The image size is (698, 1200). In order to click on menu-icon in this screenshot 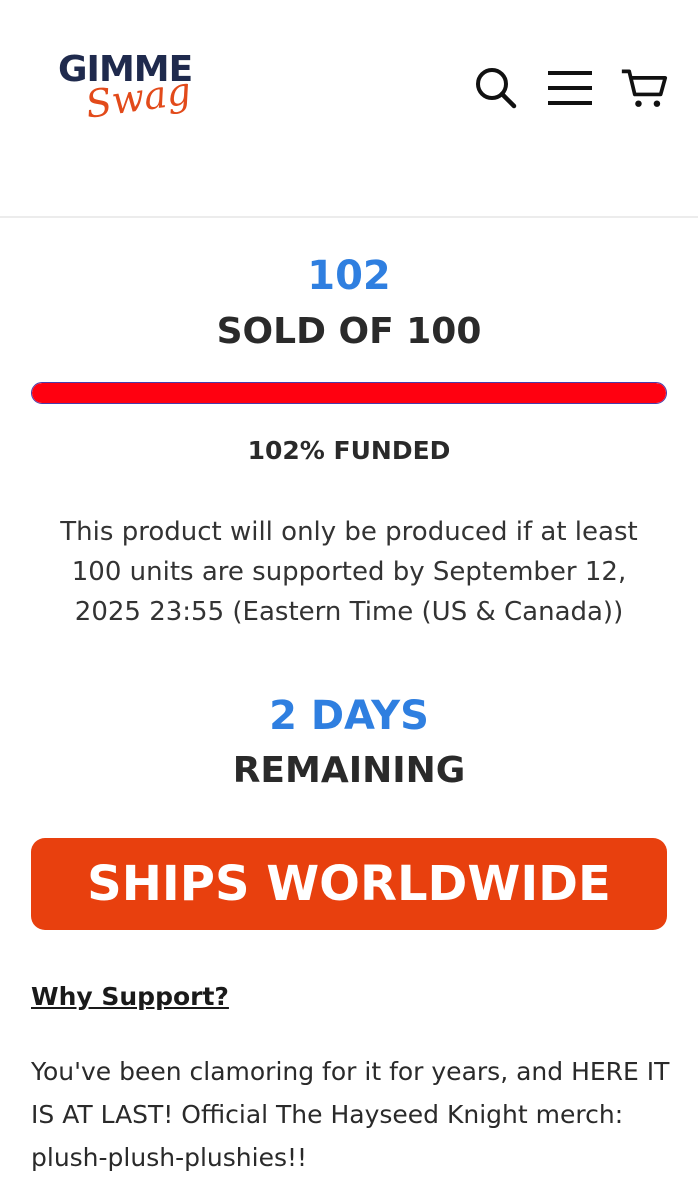, I will do `click(570, 88)`.